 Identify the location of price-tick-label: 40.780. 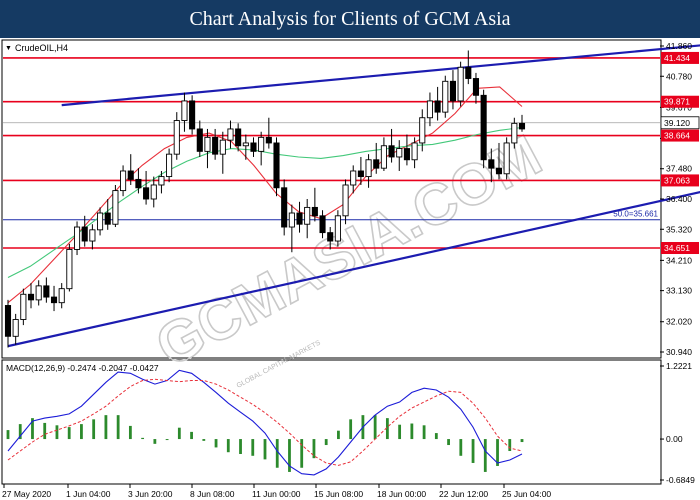
(679, 76).